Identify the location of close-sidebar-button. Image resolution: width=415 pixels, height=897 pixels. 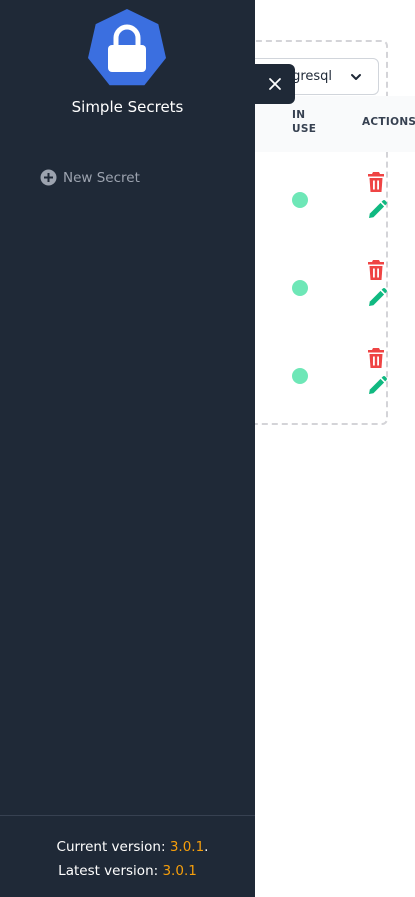
(275, 84).